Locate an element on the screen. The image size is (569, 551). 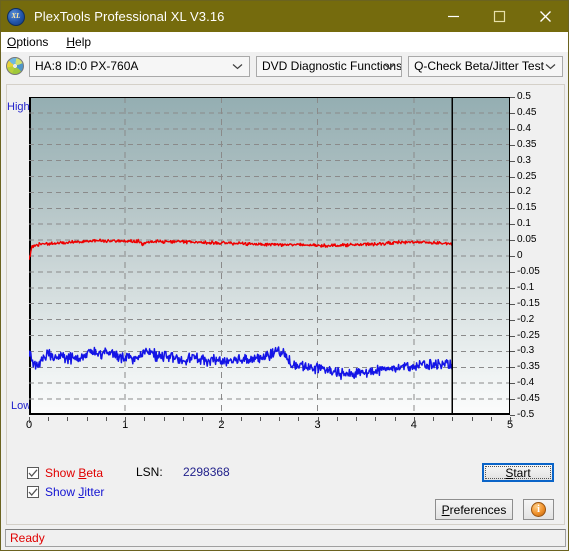
show-jitter-text-post: itter is located at coordinates (94, 491).